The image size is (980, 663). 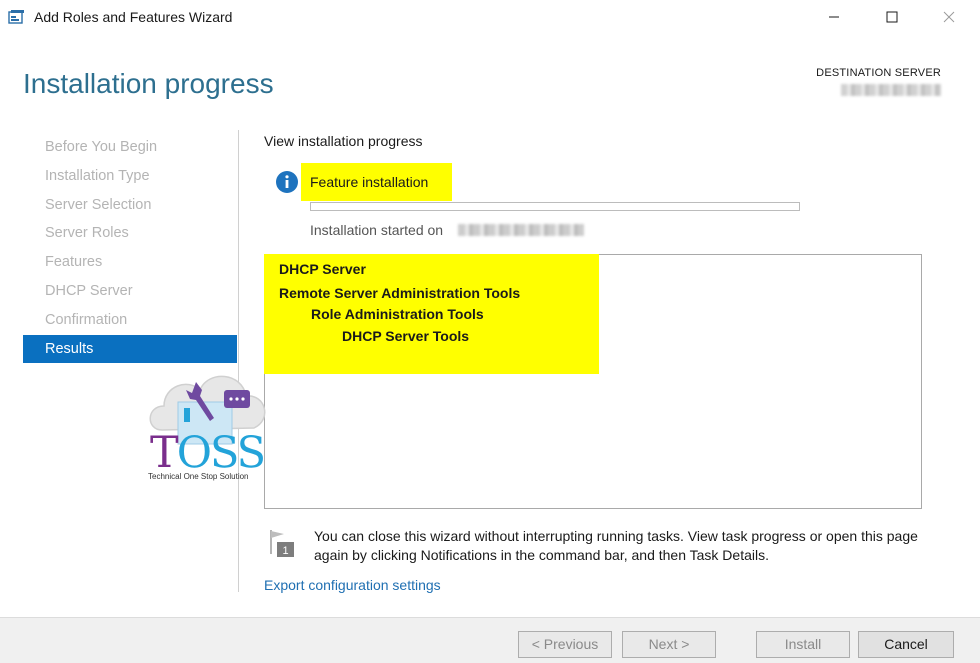 I want to click on result-item: Role Administration Tools, so click(x=397, y=314).